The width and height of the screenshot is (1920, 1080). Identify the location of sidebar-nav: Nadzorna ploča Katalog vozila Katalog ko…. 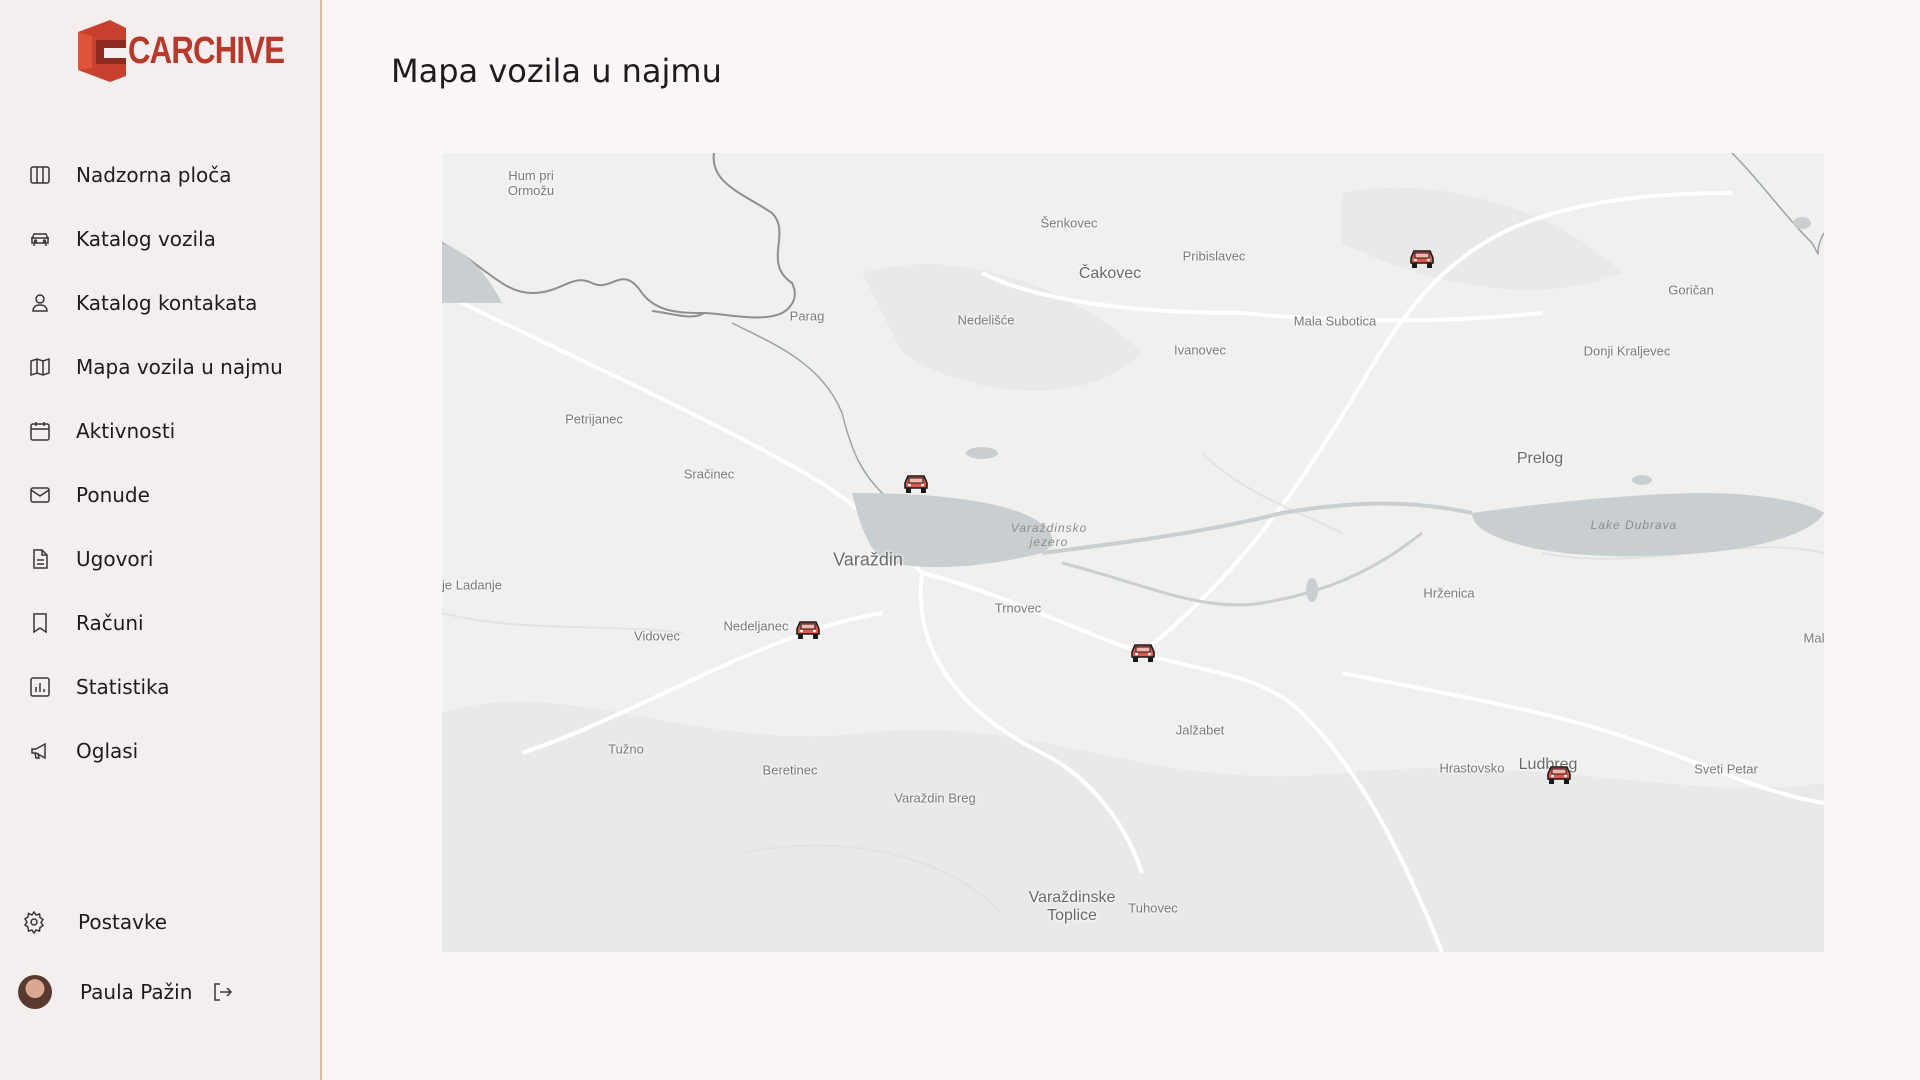
(160, 463).